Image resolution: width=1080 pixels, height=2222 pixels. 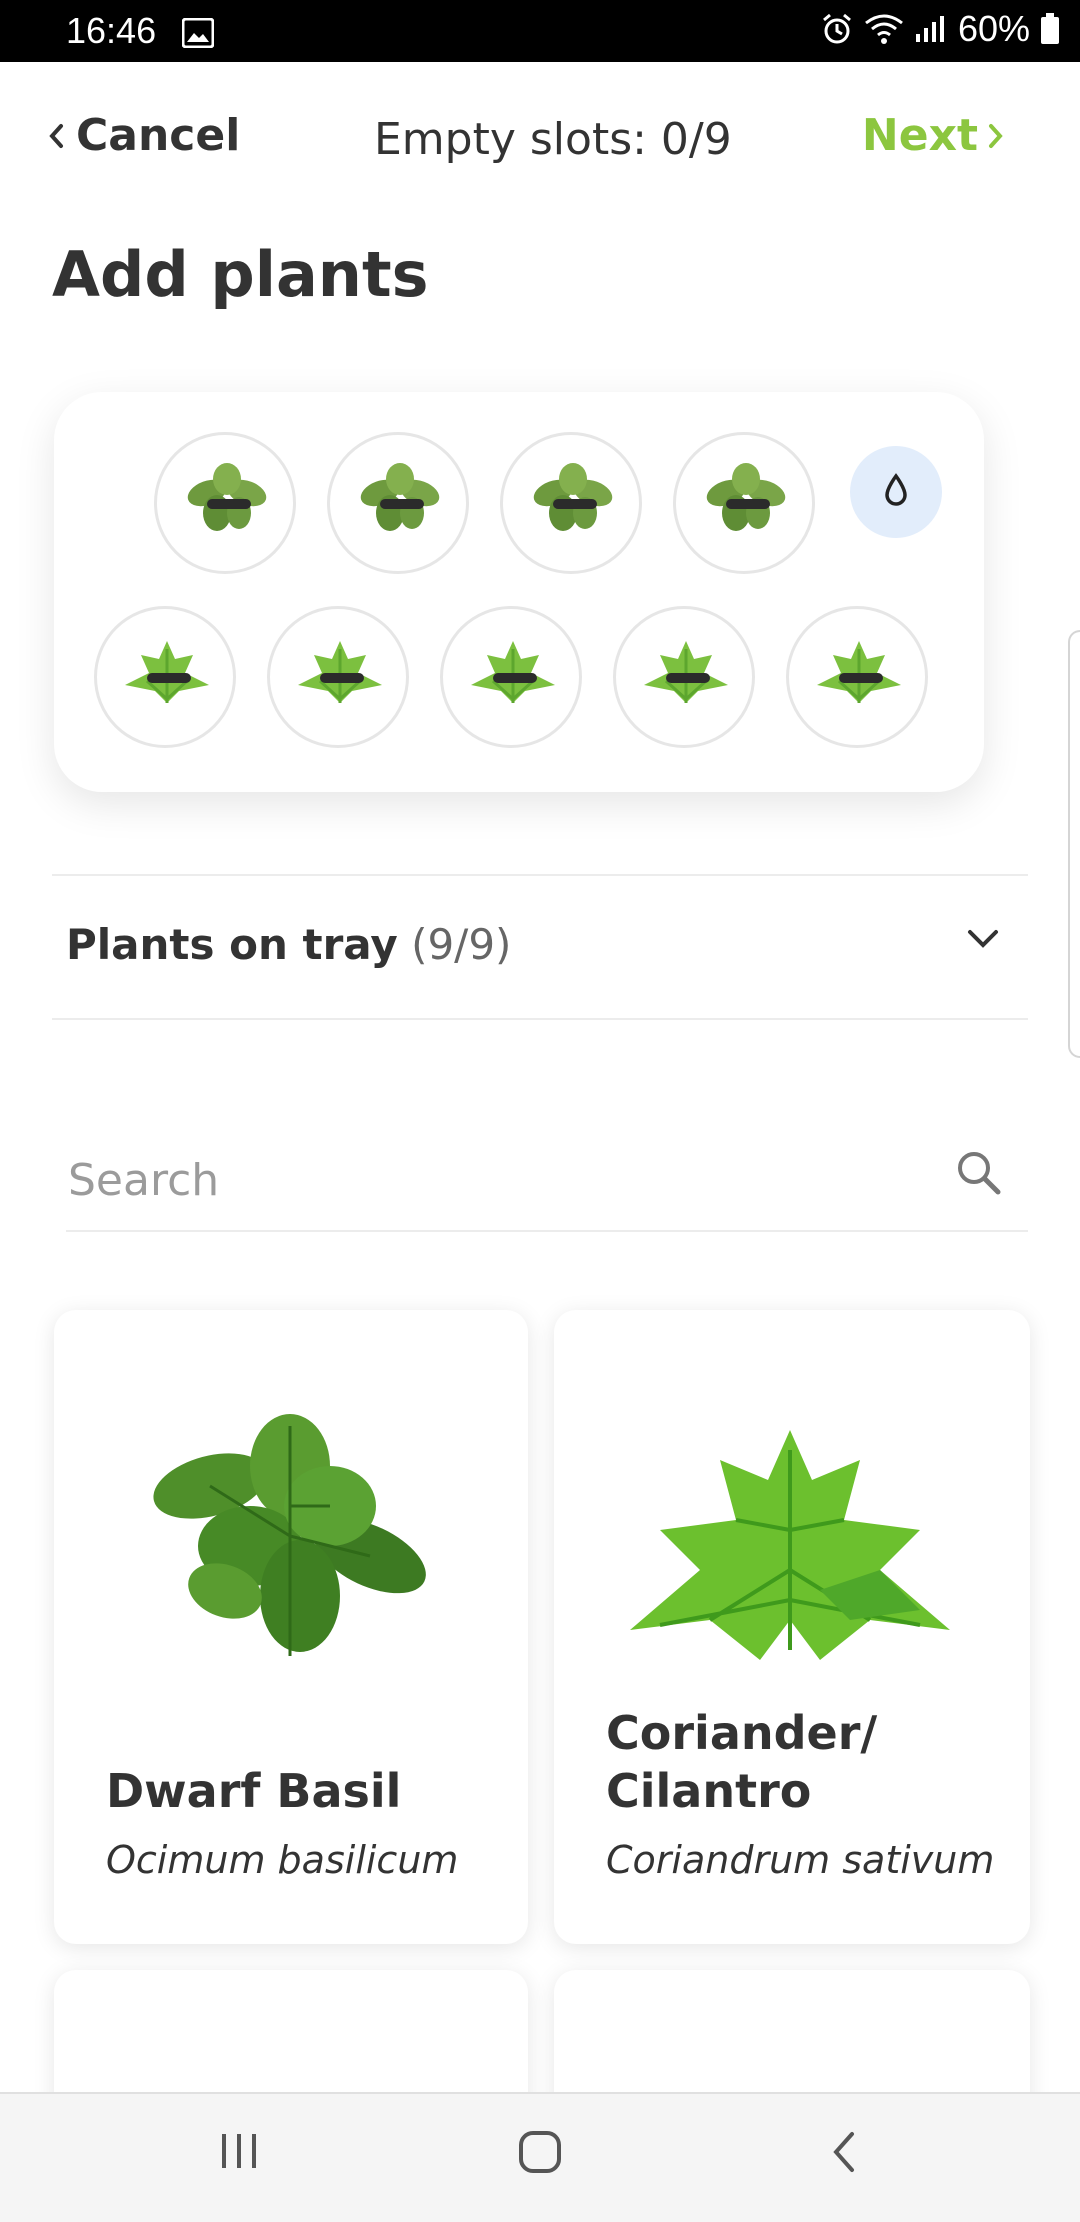 What do you see at coordinates (240, 274) in the screenshot?
I see `page-title: Add plants` at bounding box center [240, 274].